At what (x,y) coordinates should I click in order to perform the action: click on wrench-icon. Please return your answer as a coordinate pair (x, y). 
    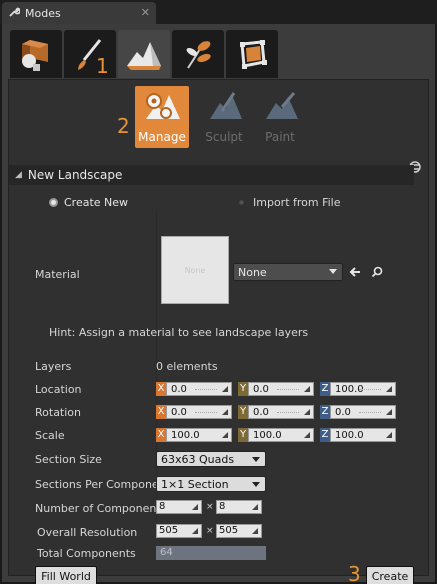
    Looking at the image, I should click on (14, 13).